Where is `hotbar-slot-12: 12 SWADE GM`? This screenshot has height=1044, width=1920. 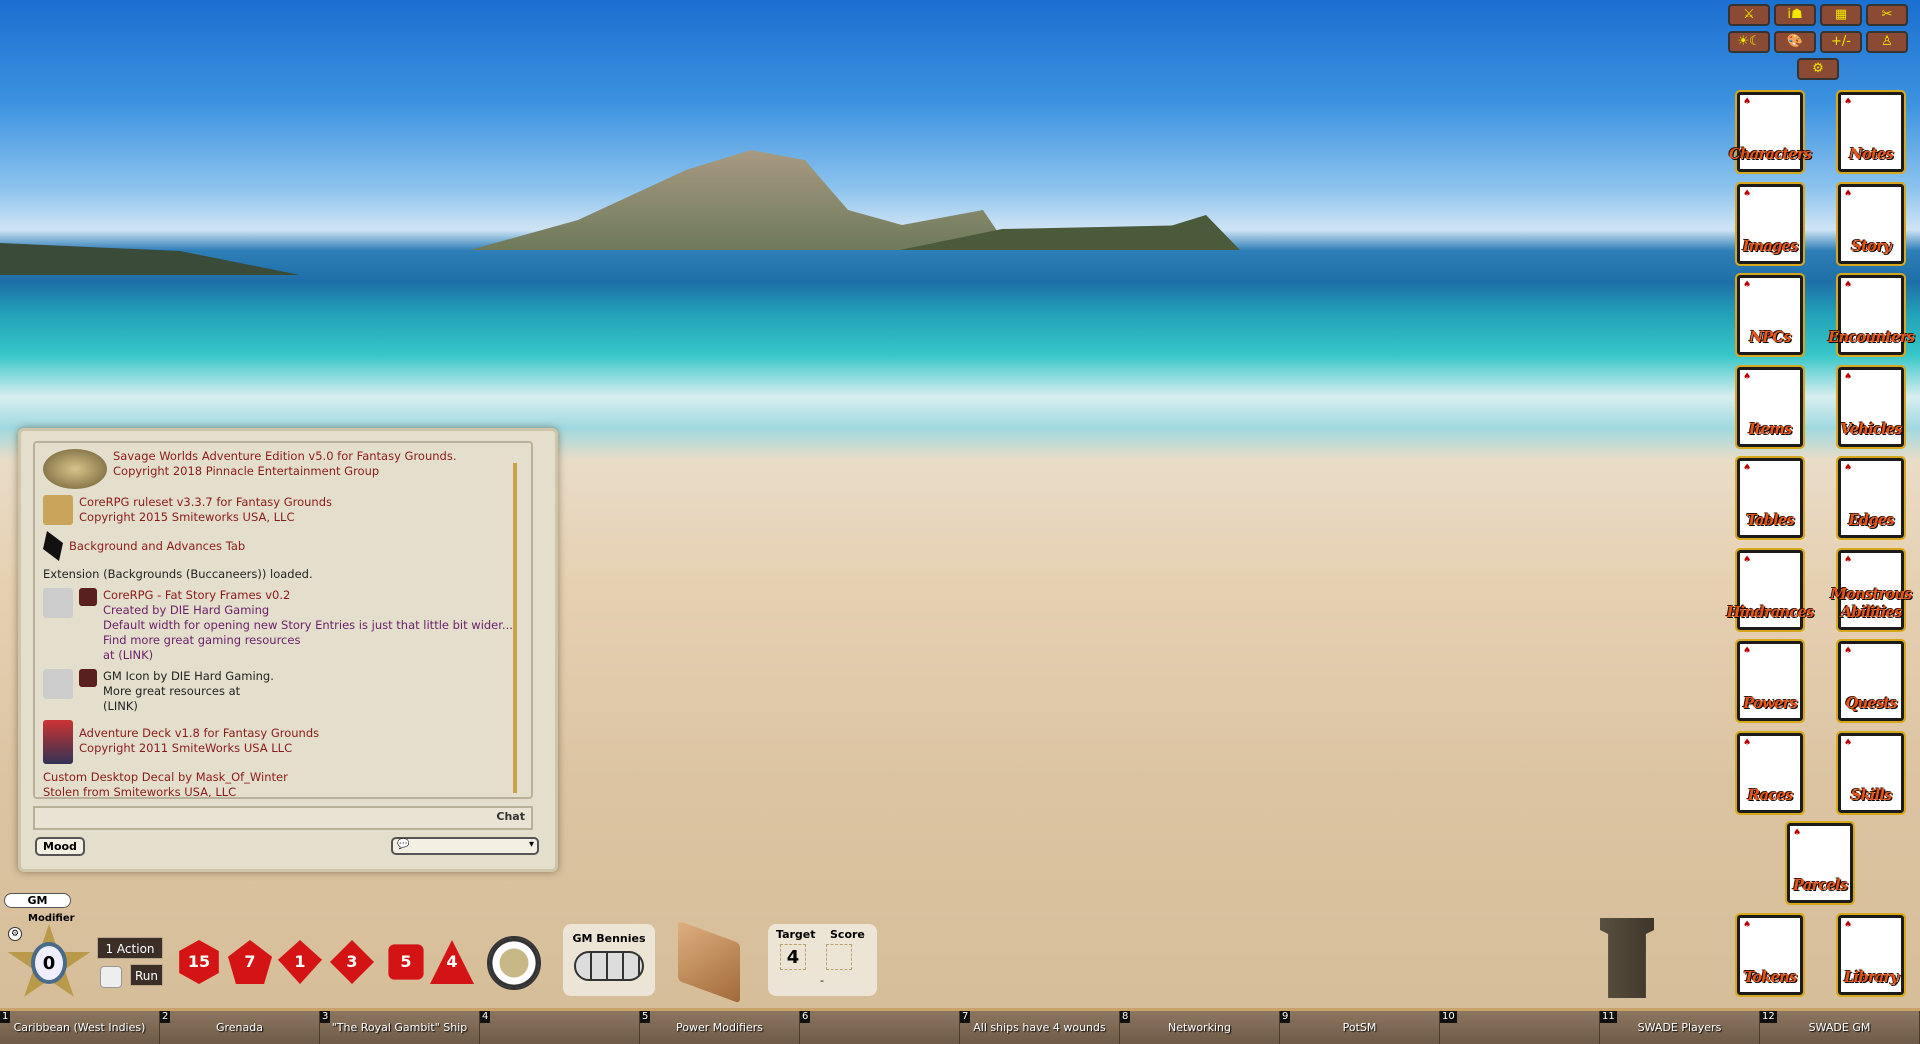 hotbar-slot-12: 12 SWADE GM is located at coordinates (1840, 1027).